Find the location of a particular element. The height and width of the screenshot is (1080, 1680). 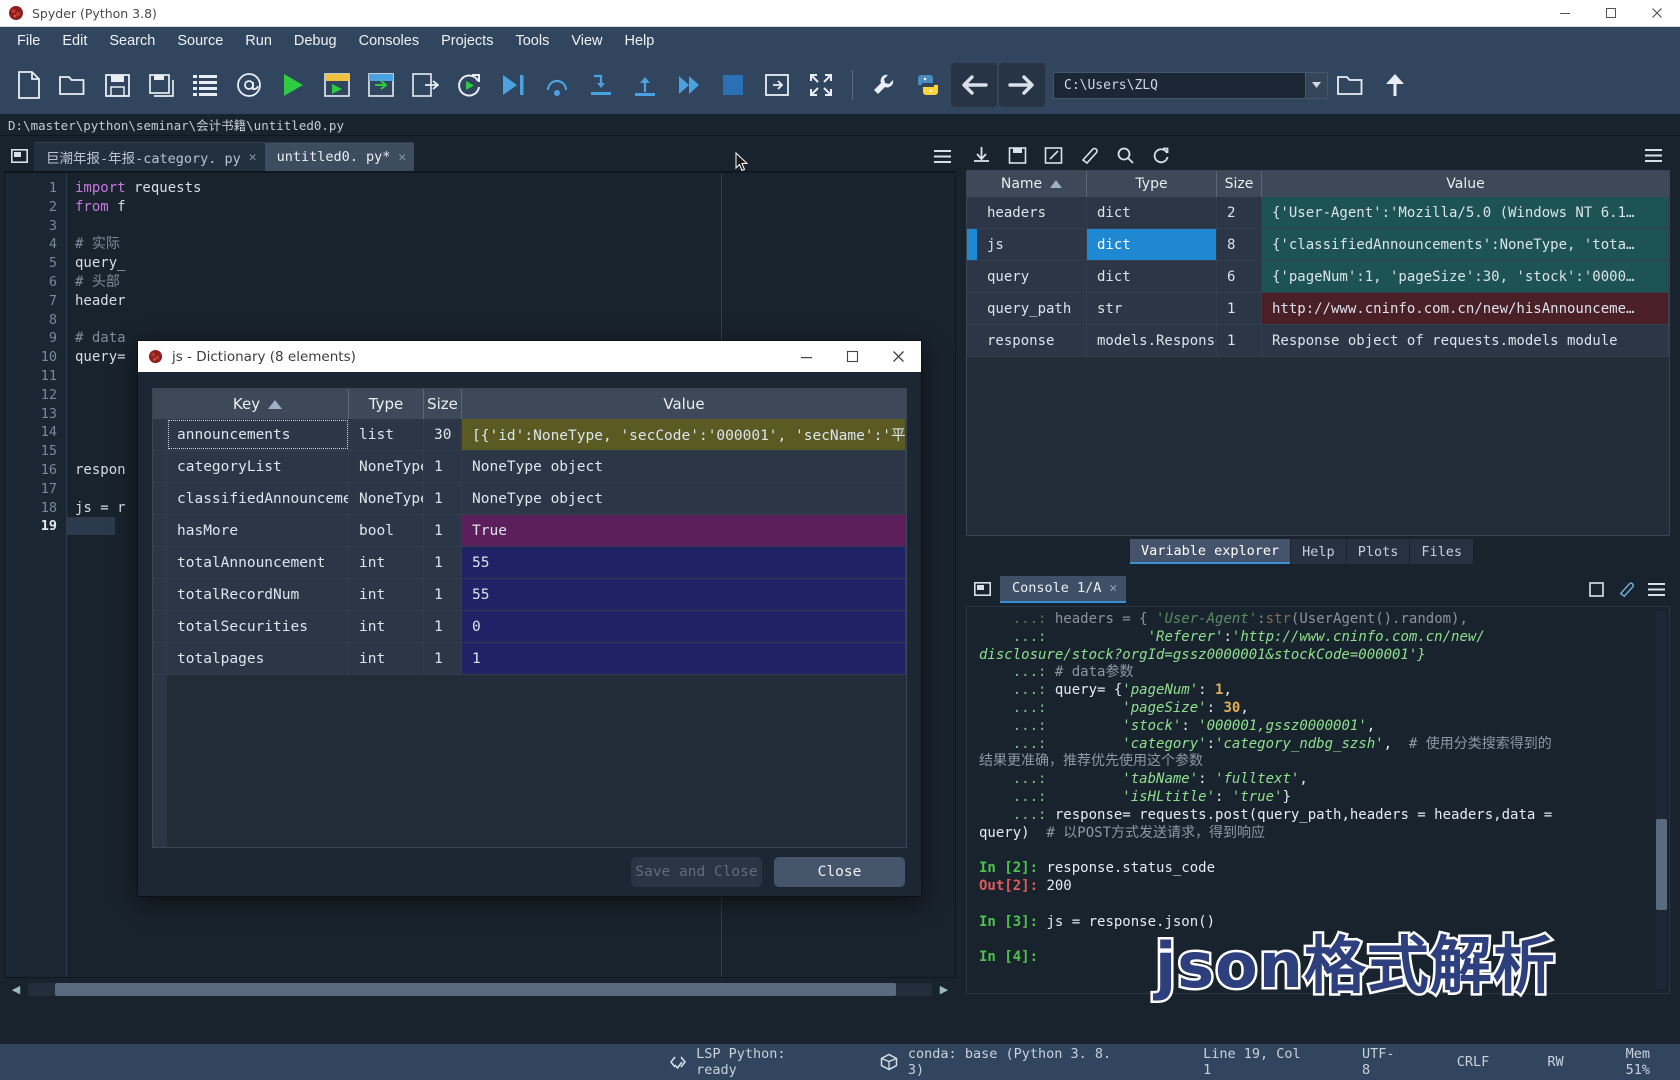

scroll-right-icon: ▶ is located at coordinates (944, 989).